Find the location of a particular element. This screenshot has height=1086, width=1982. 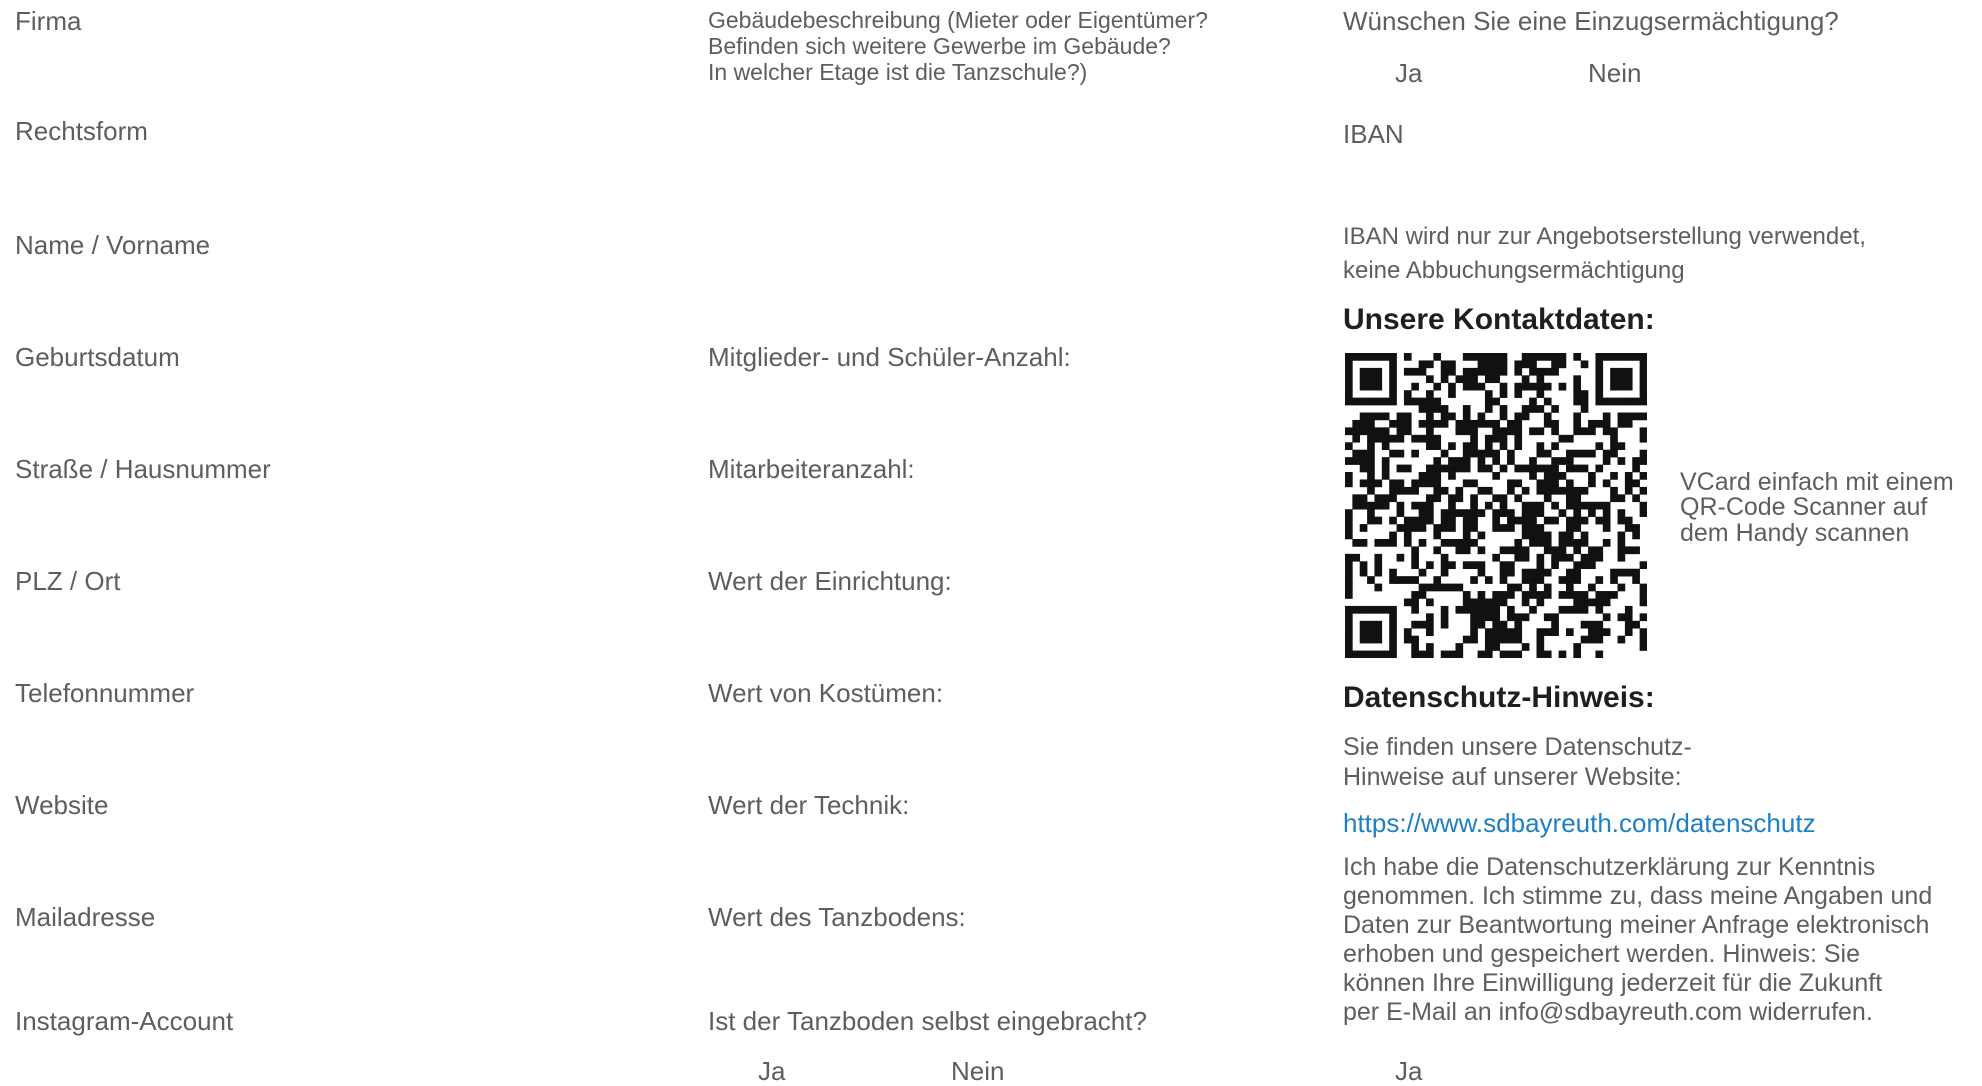

field-label-geburtsdatum: Geburtsdatum is located at coordinates (97, 357).